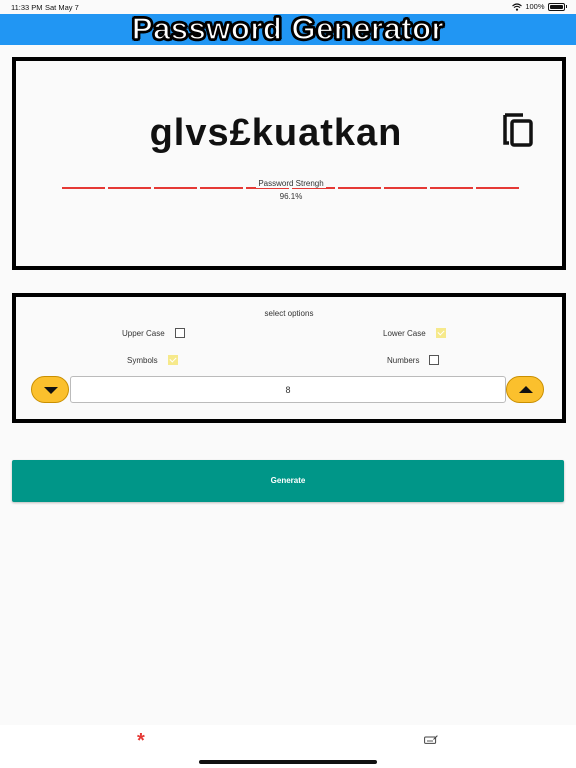 The image size is (576, 768). I want to click on option-numbers: Numbers, so click(413, 360).